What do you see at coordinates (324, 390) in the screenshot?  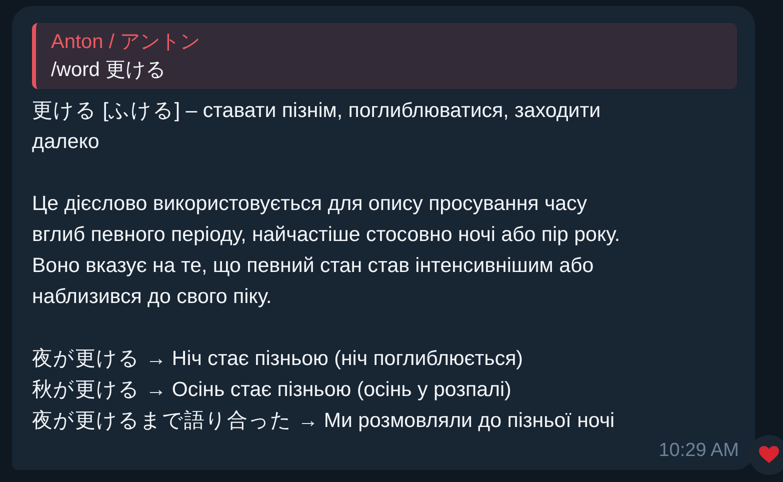 I see `message-paragraph: 夜が更ける → Ніч стає пізньою (ніч поглиблюється) 秋が更ける → Осінь стає пізньою (осінь у розпалі) 夜が更けるまで語り合った → Ми розмовляли до пізньої ночі` at bounding box center [324, 390].